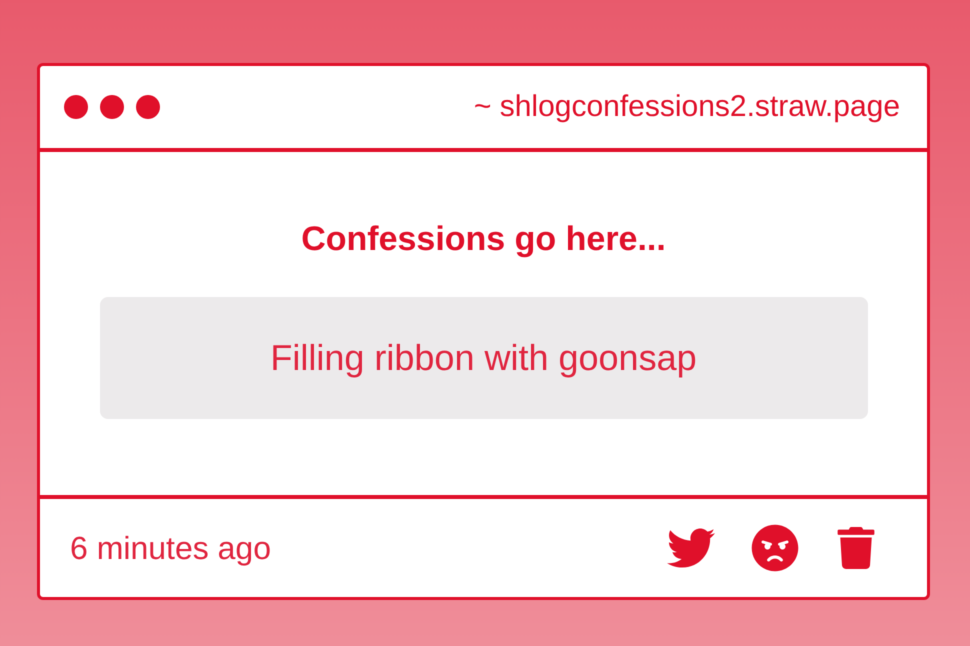  Describe the element at coordinates (484, 358) in the screenshot. I see `confession-message: Filling ribbon with goonsap` at that location.